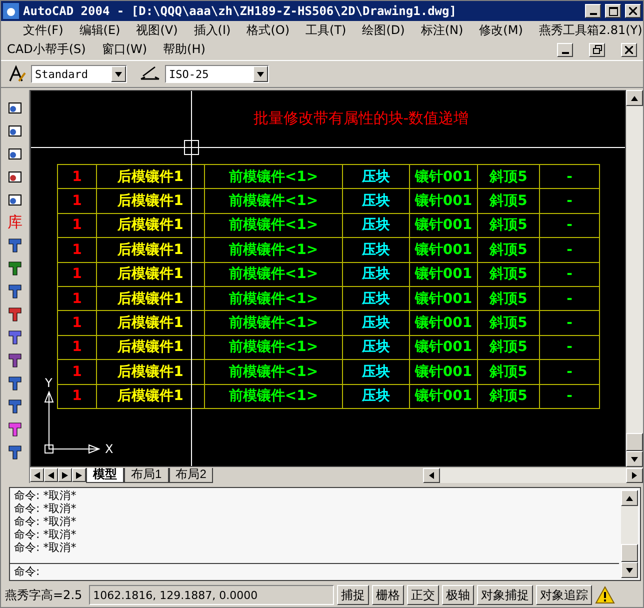 This screenshot has height=608, width=644. I want to click on status-toggle-button: 对象捕捉, so click(505, 595).